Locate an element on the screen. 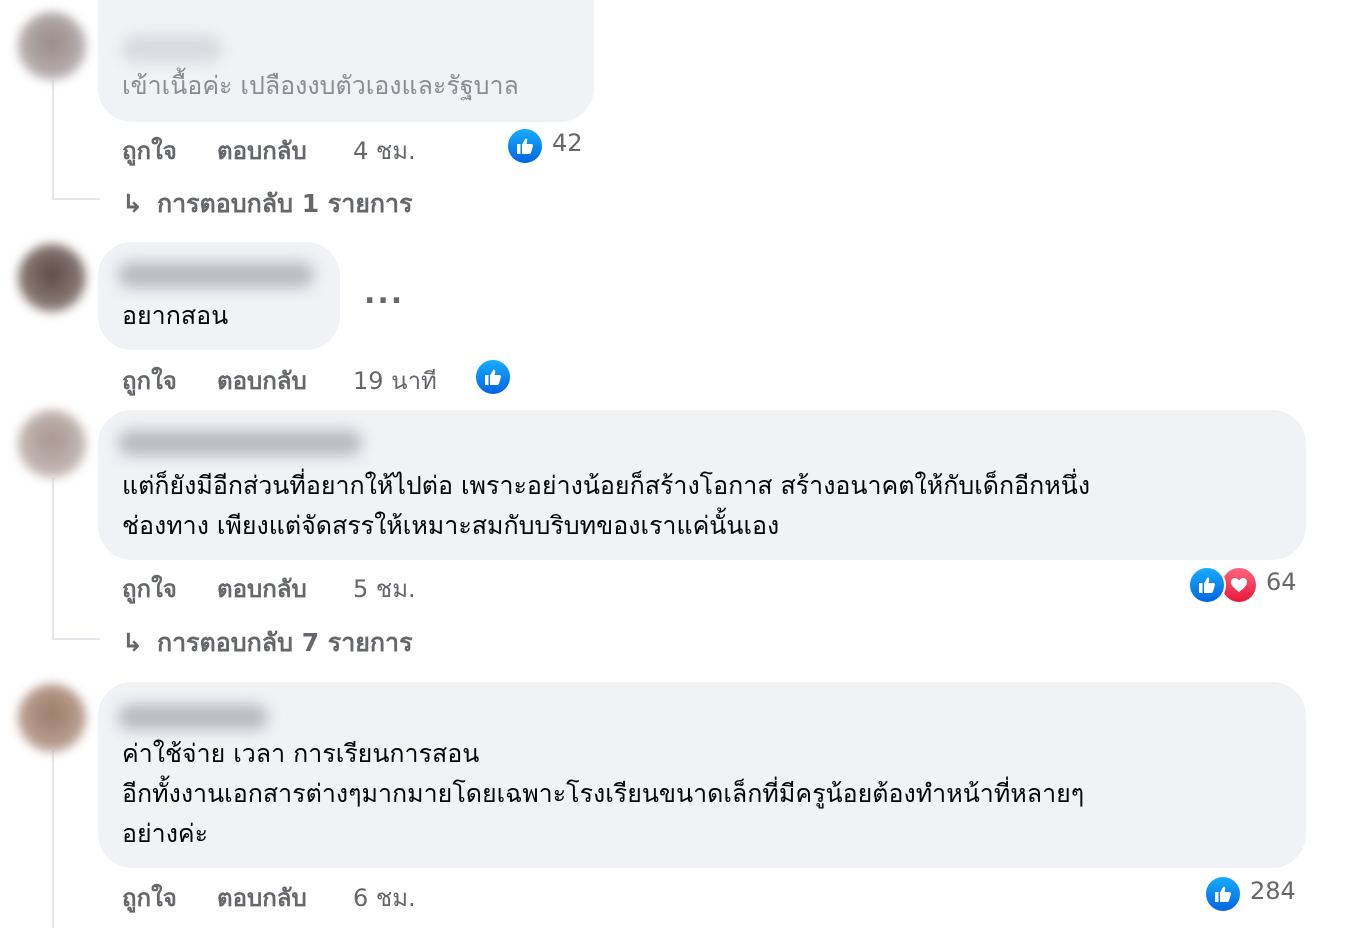  reaction-summary: 284 is located at coordinates (1254, 894).